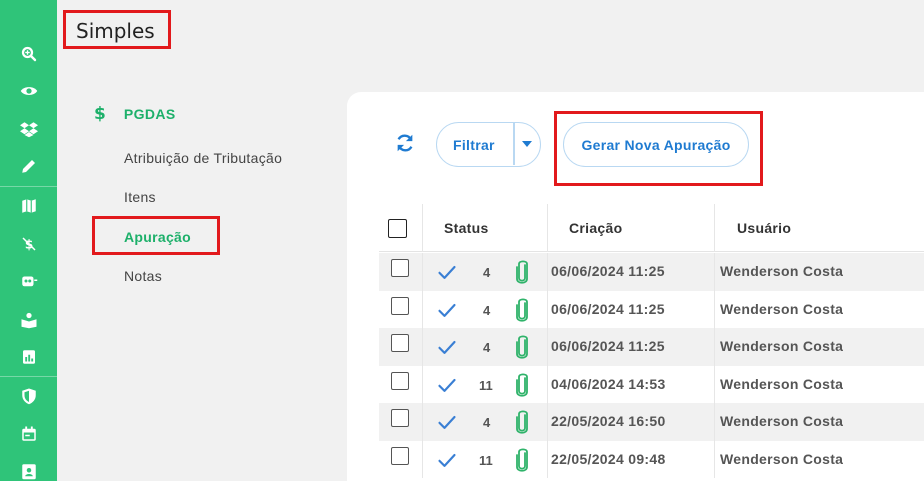  What do you see at coordinates (28, 244) in the screenshot?
I see `no-dollar-icon: $` at bounding box center [28, 244].